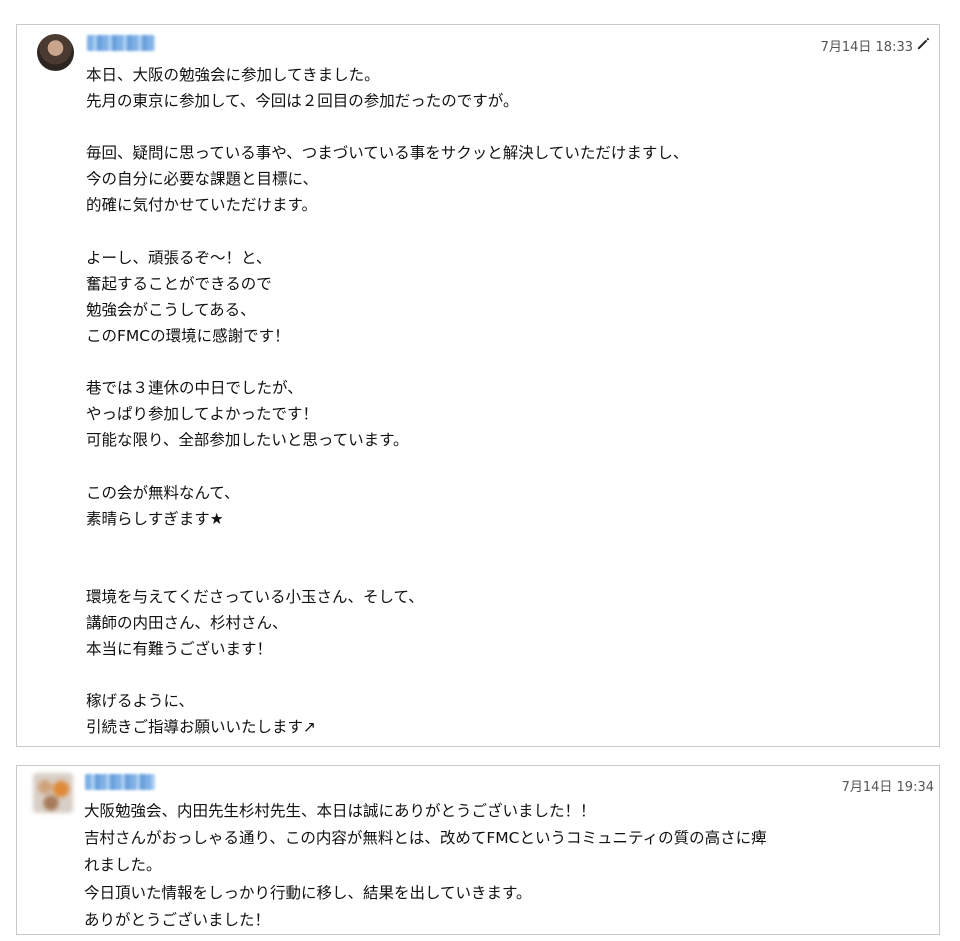 This screenshot has height=941, width=960. What do you see at coordinates (923, 43) in the screenshot?
I see `pencil-icon` at bounding box center [923, 43].